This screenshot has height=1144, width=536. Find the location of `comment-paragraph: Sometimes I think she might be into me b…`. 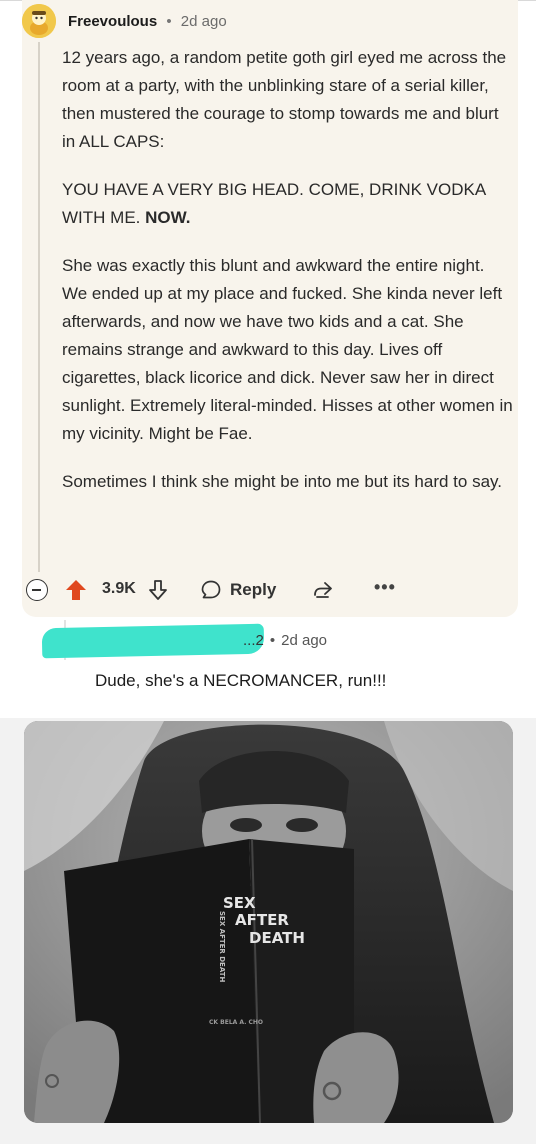

comment-paragraph: Sometimes I think she might be into me b… is located at coordinates (282, 481).